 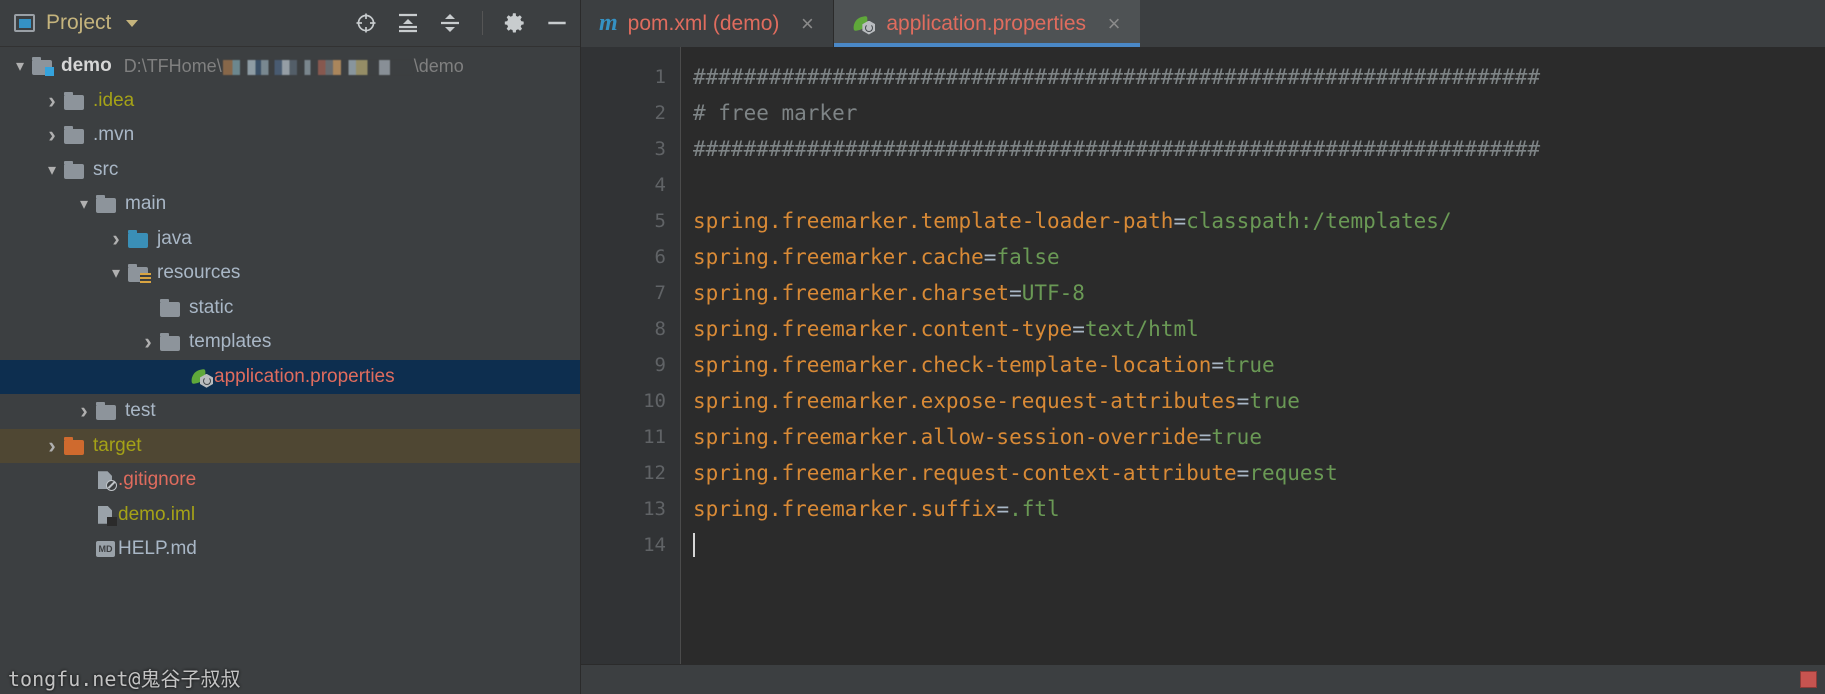 I want to click on tree-row--idea: .idea, so click(x=290, y=101).